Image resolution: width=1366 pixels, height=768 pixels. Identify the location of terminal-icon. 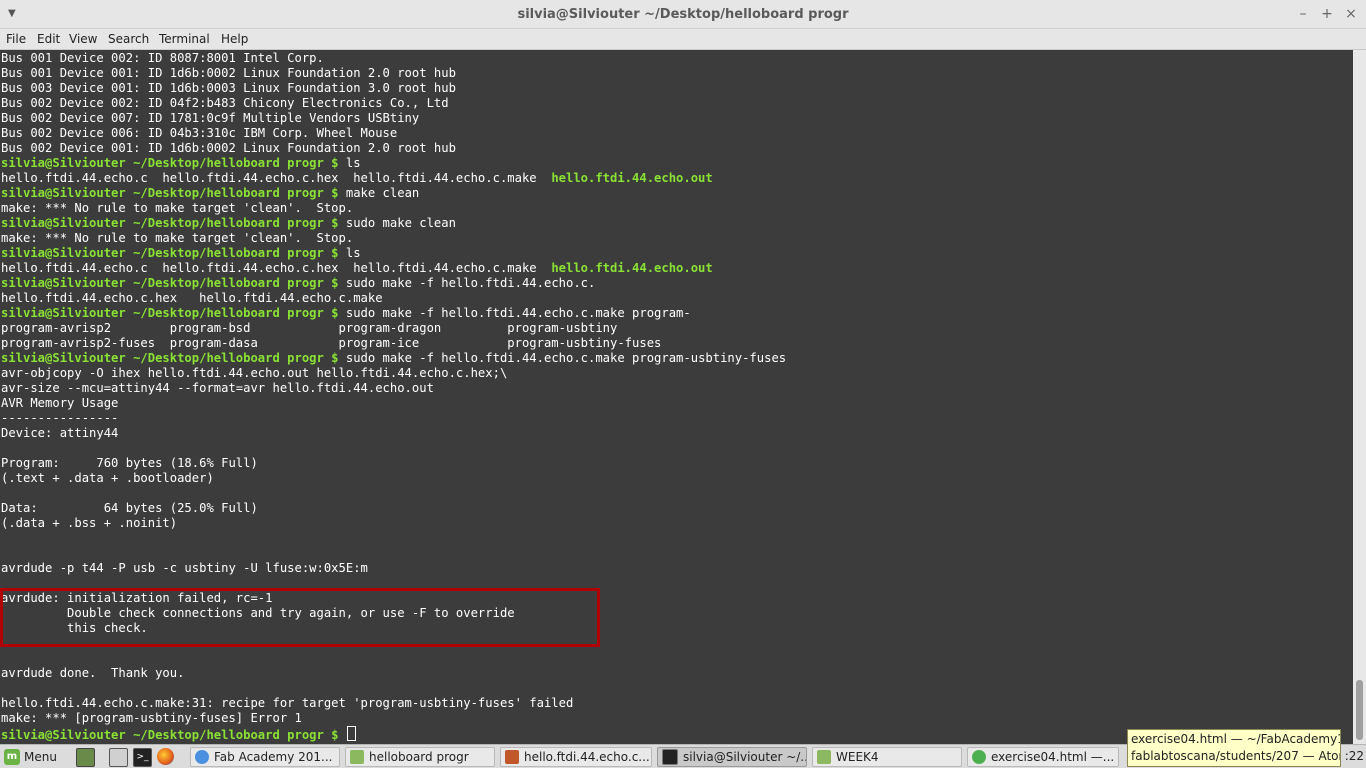
(670, 757).